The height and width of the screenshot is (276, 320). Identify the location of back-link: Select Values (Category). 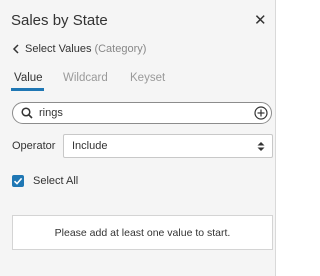
(79, 49).